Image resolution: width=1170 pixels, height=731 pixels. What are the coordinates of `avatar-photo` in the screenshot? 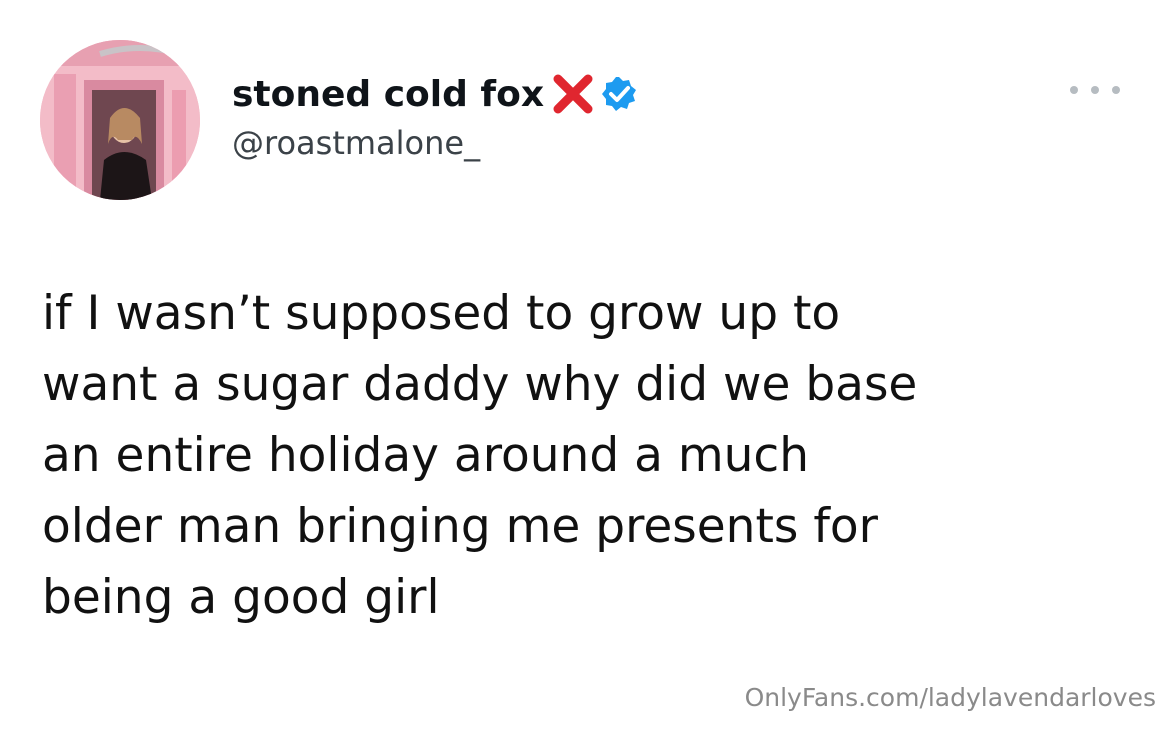 It's located at (120, 120).